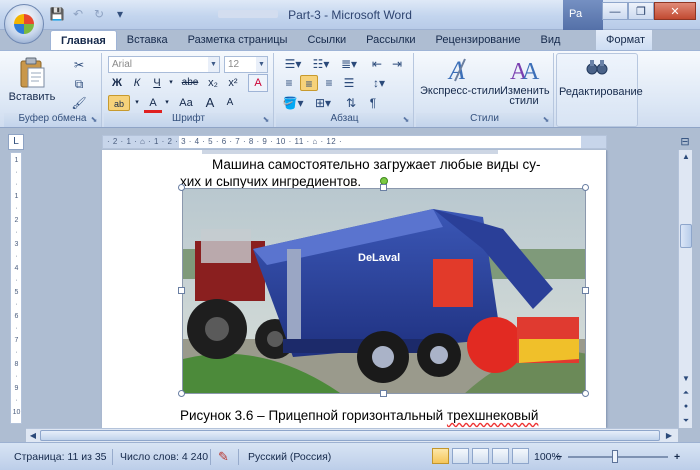  I want to click on align-center-icon: ≡, so click(309, 83).